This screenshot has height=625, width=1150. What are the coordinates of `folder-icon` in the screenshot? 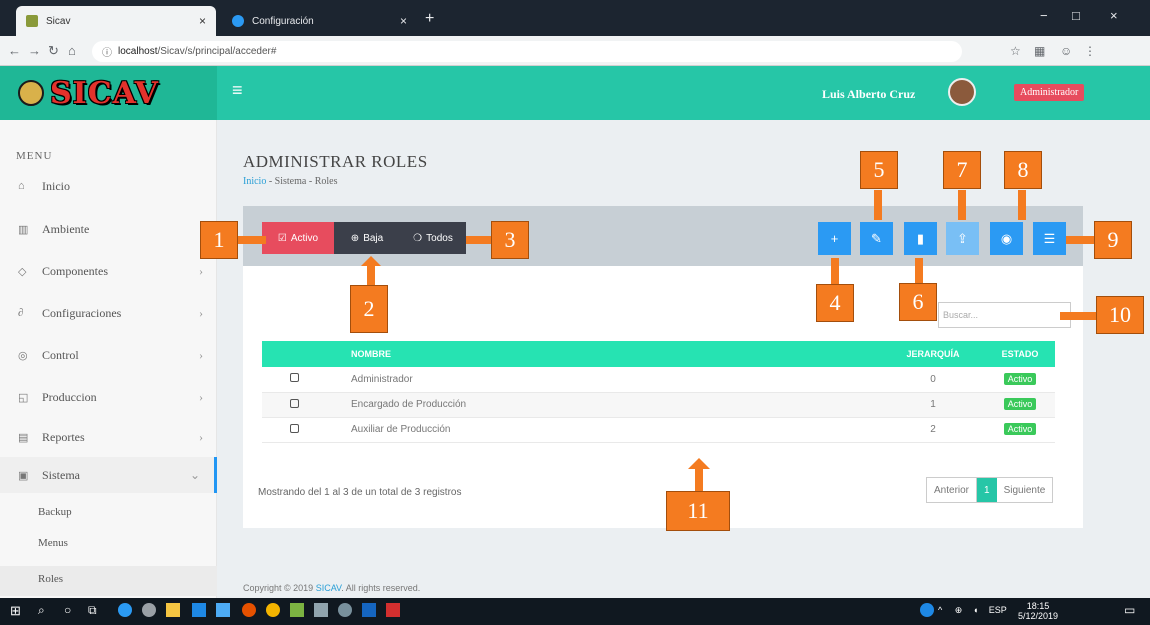 It's located at (173, 610).